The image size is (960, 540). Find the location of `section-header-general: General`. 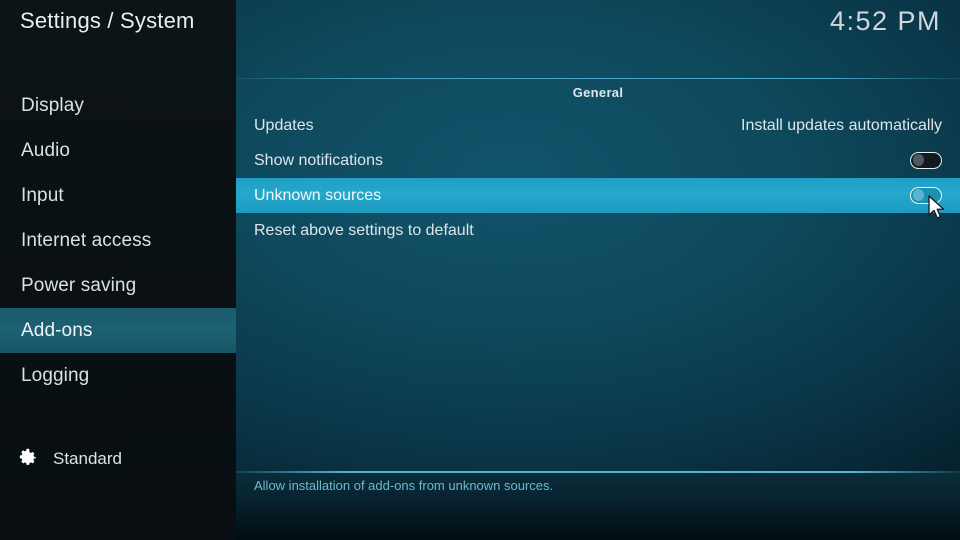

section-header-general: General is located at coordinates (598, 92).